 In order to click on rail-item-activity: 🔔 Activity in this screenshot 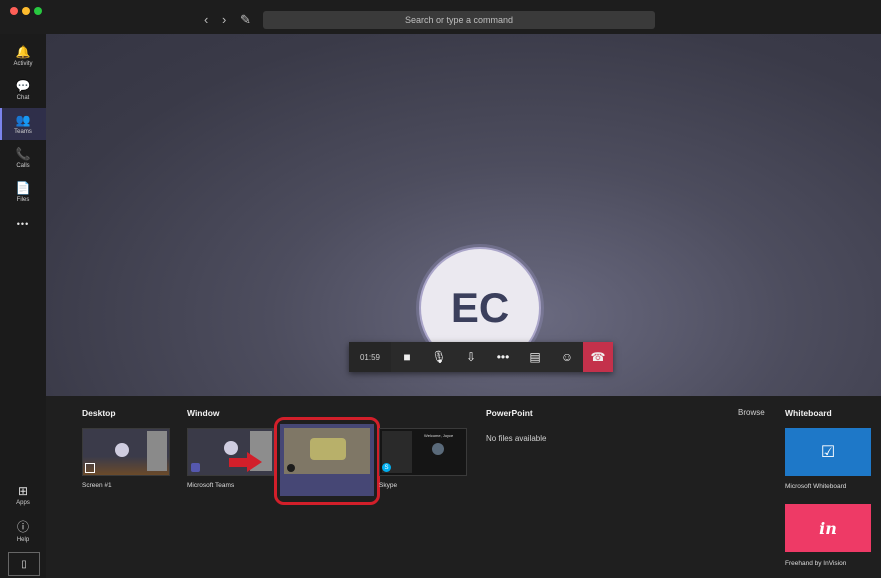, I will do `click(23, 56)`.